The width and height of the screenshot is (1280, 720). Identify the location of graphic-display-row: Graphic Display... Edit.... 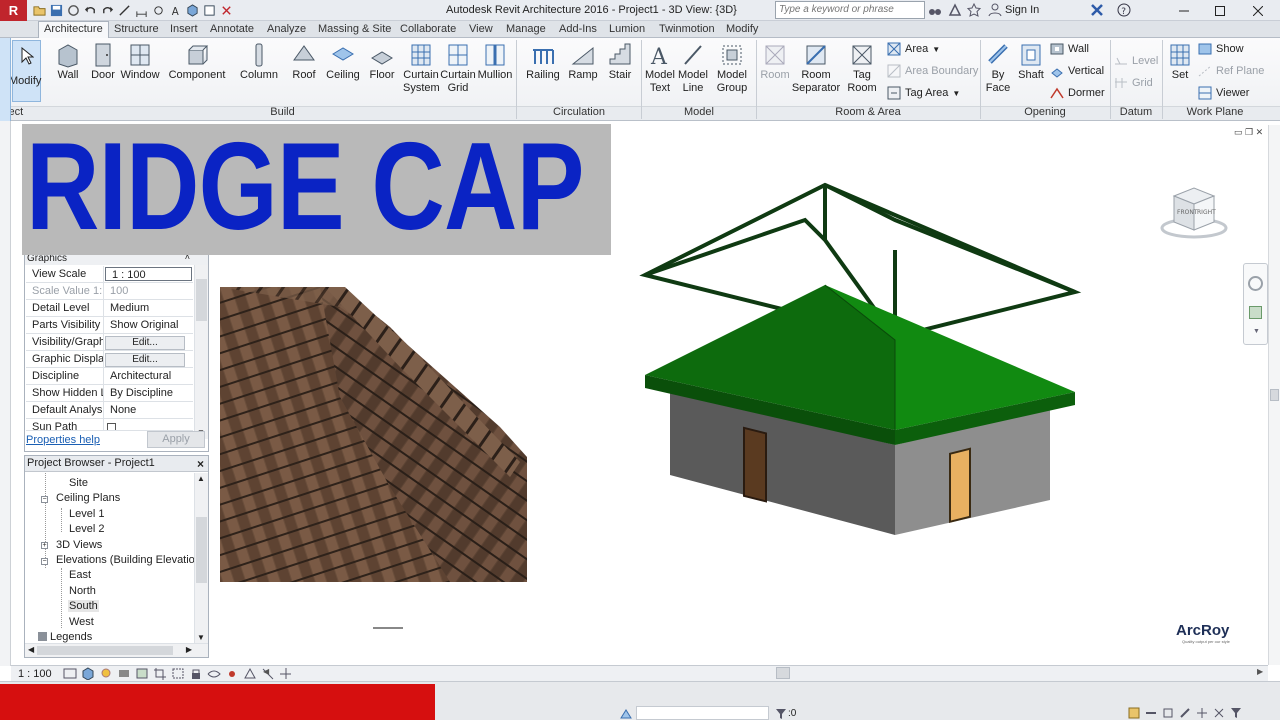
(109, 359).